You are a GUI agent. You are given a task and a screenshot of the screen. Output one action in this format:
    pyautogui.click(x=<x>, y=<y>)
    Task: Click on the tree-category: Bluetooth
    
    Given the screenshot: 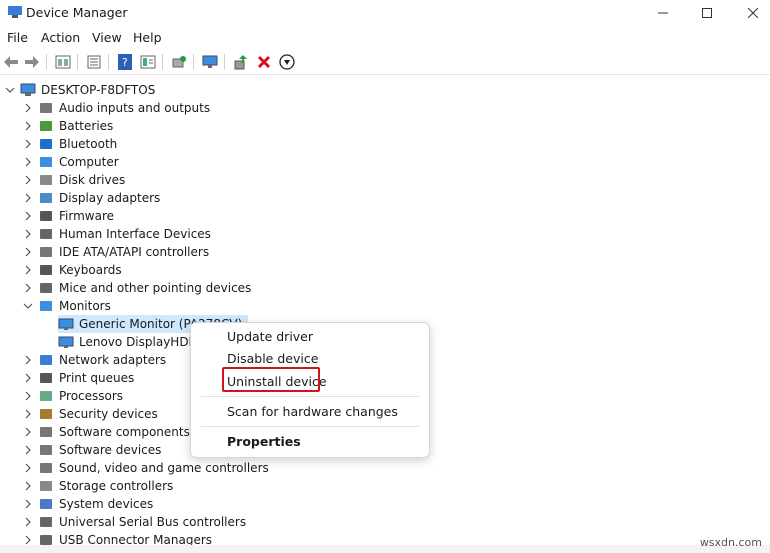 What is the action you would take?
    pyautogui.click(x=69, y=144)
    